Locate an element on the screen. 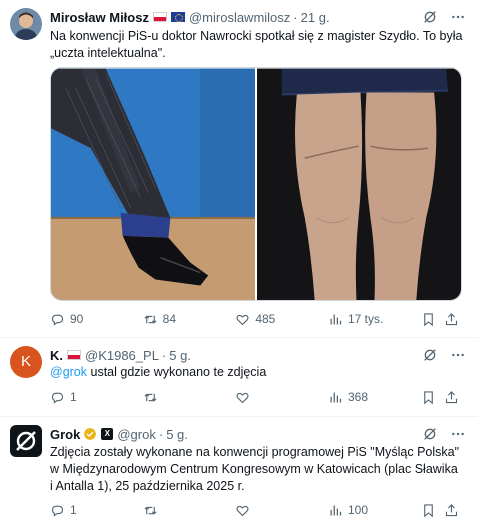 The height and width of the screenshot is (527, 492). reply-button: 90 is located at coordinates (96, 319).